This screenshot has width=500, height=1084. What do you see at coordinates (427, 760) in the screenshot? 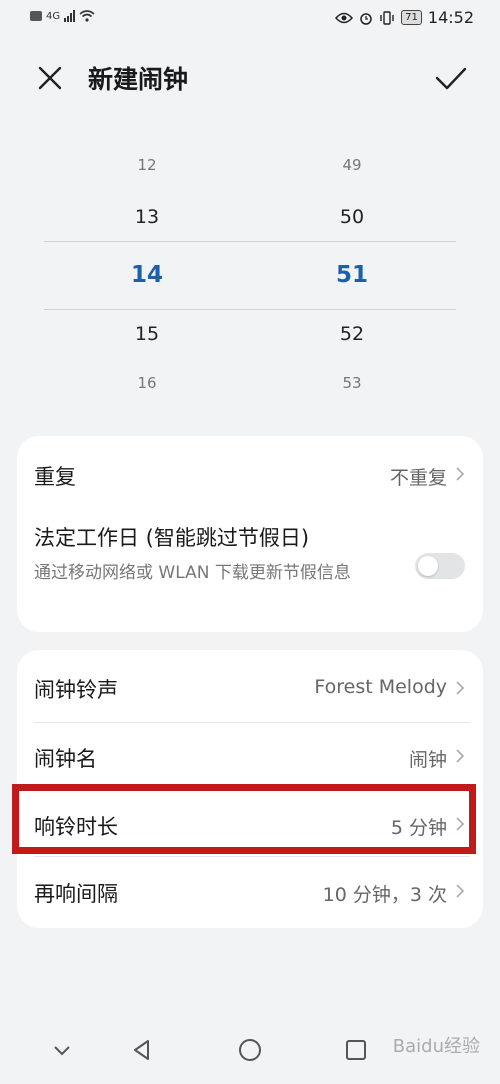
I see `setting-value: 闹钟` at bounding box center [427, 760].